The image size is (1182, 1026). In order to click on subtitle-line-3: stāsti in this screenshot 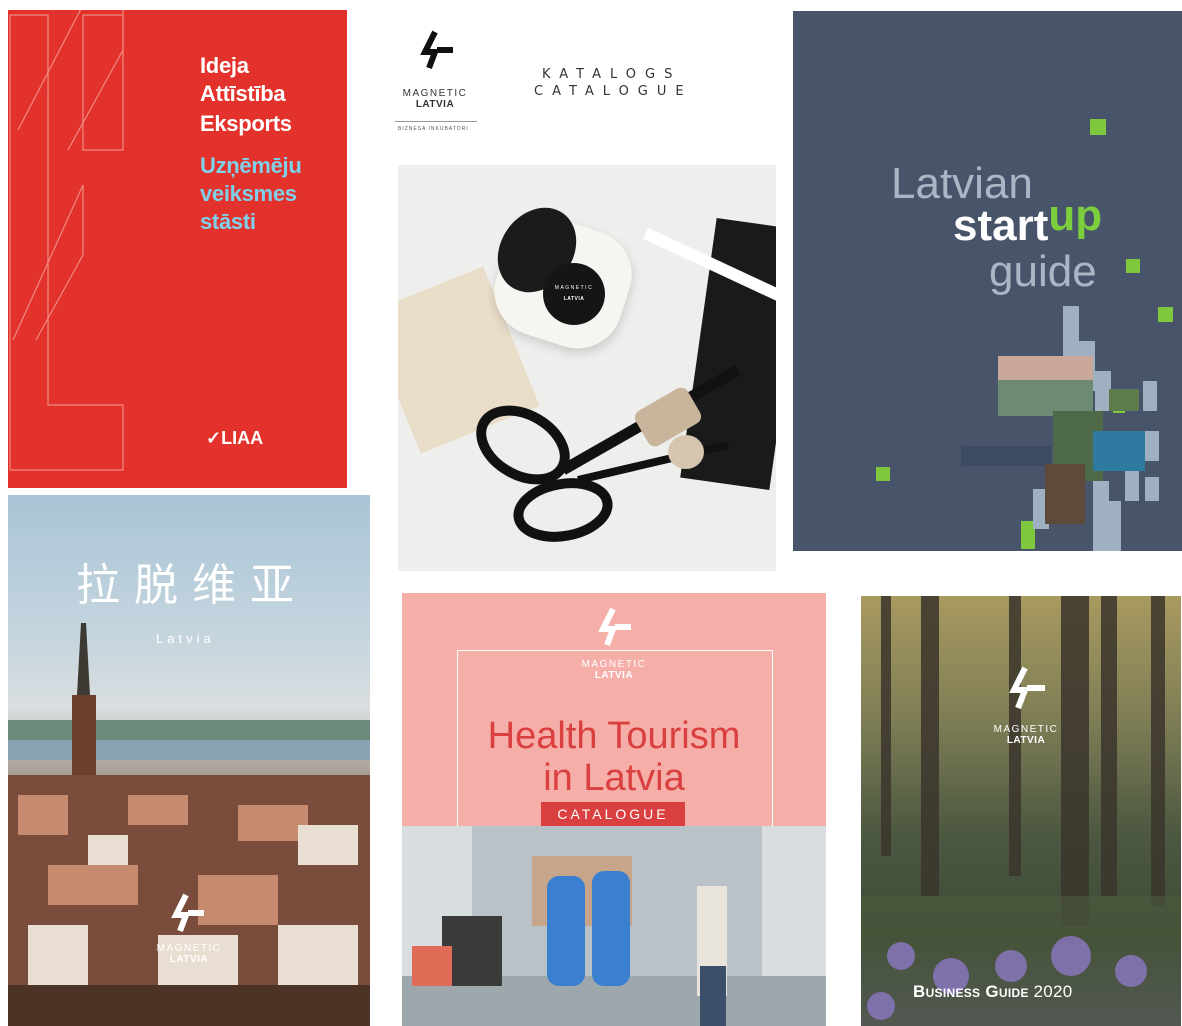, I will do `click(228, 221)`.